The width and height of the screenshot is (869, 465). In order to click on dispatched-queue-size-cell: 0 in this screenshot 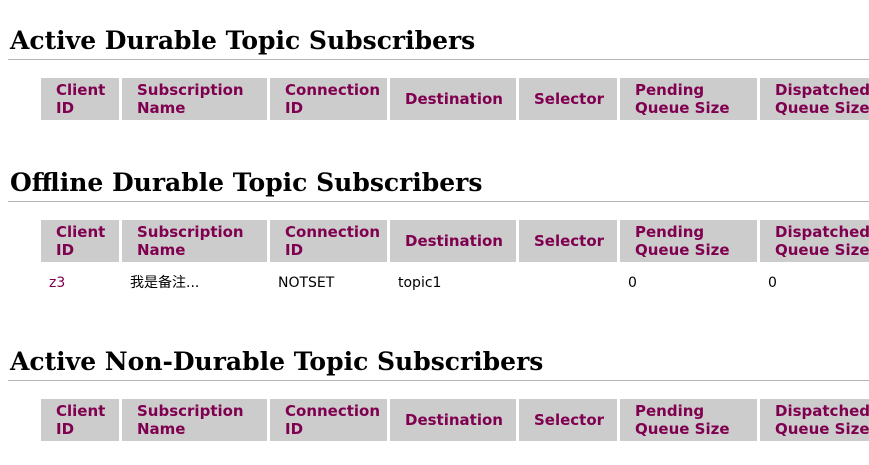, I will do `click(772, 283)`.